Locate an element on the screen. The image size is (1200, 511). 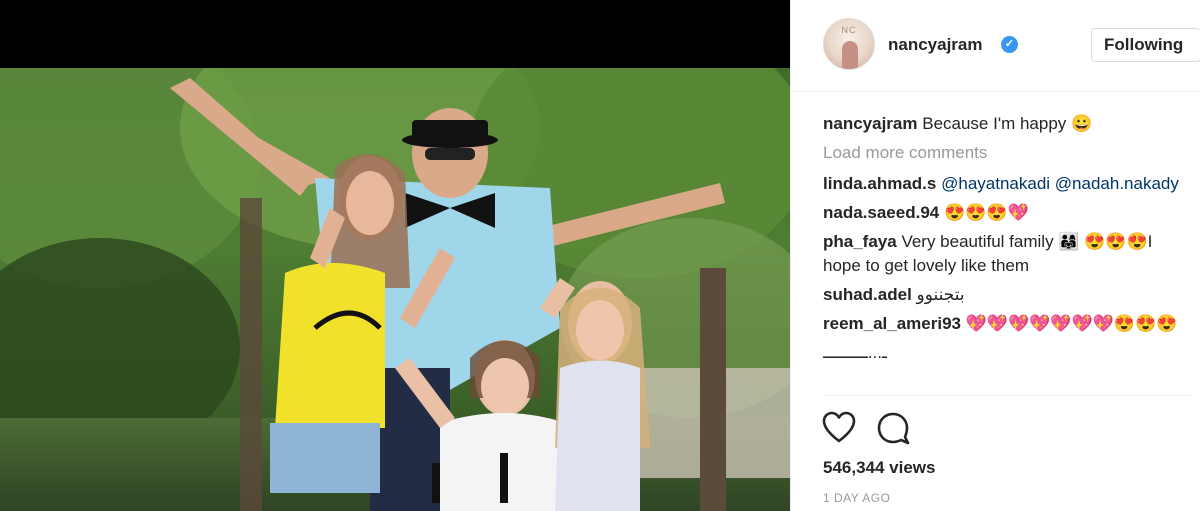
comment: ـ...ـــــــــ is located at coordinates (1008, 353).